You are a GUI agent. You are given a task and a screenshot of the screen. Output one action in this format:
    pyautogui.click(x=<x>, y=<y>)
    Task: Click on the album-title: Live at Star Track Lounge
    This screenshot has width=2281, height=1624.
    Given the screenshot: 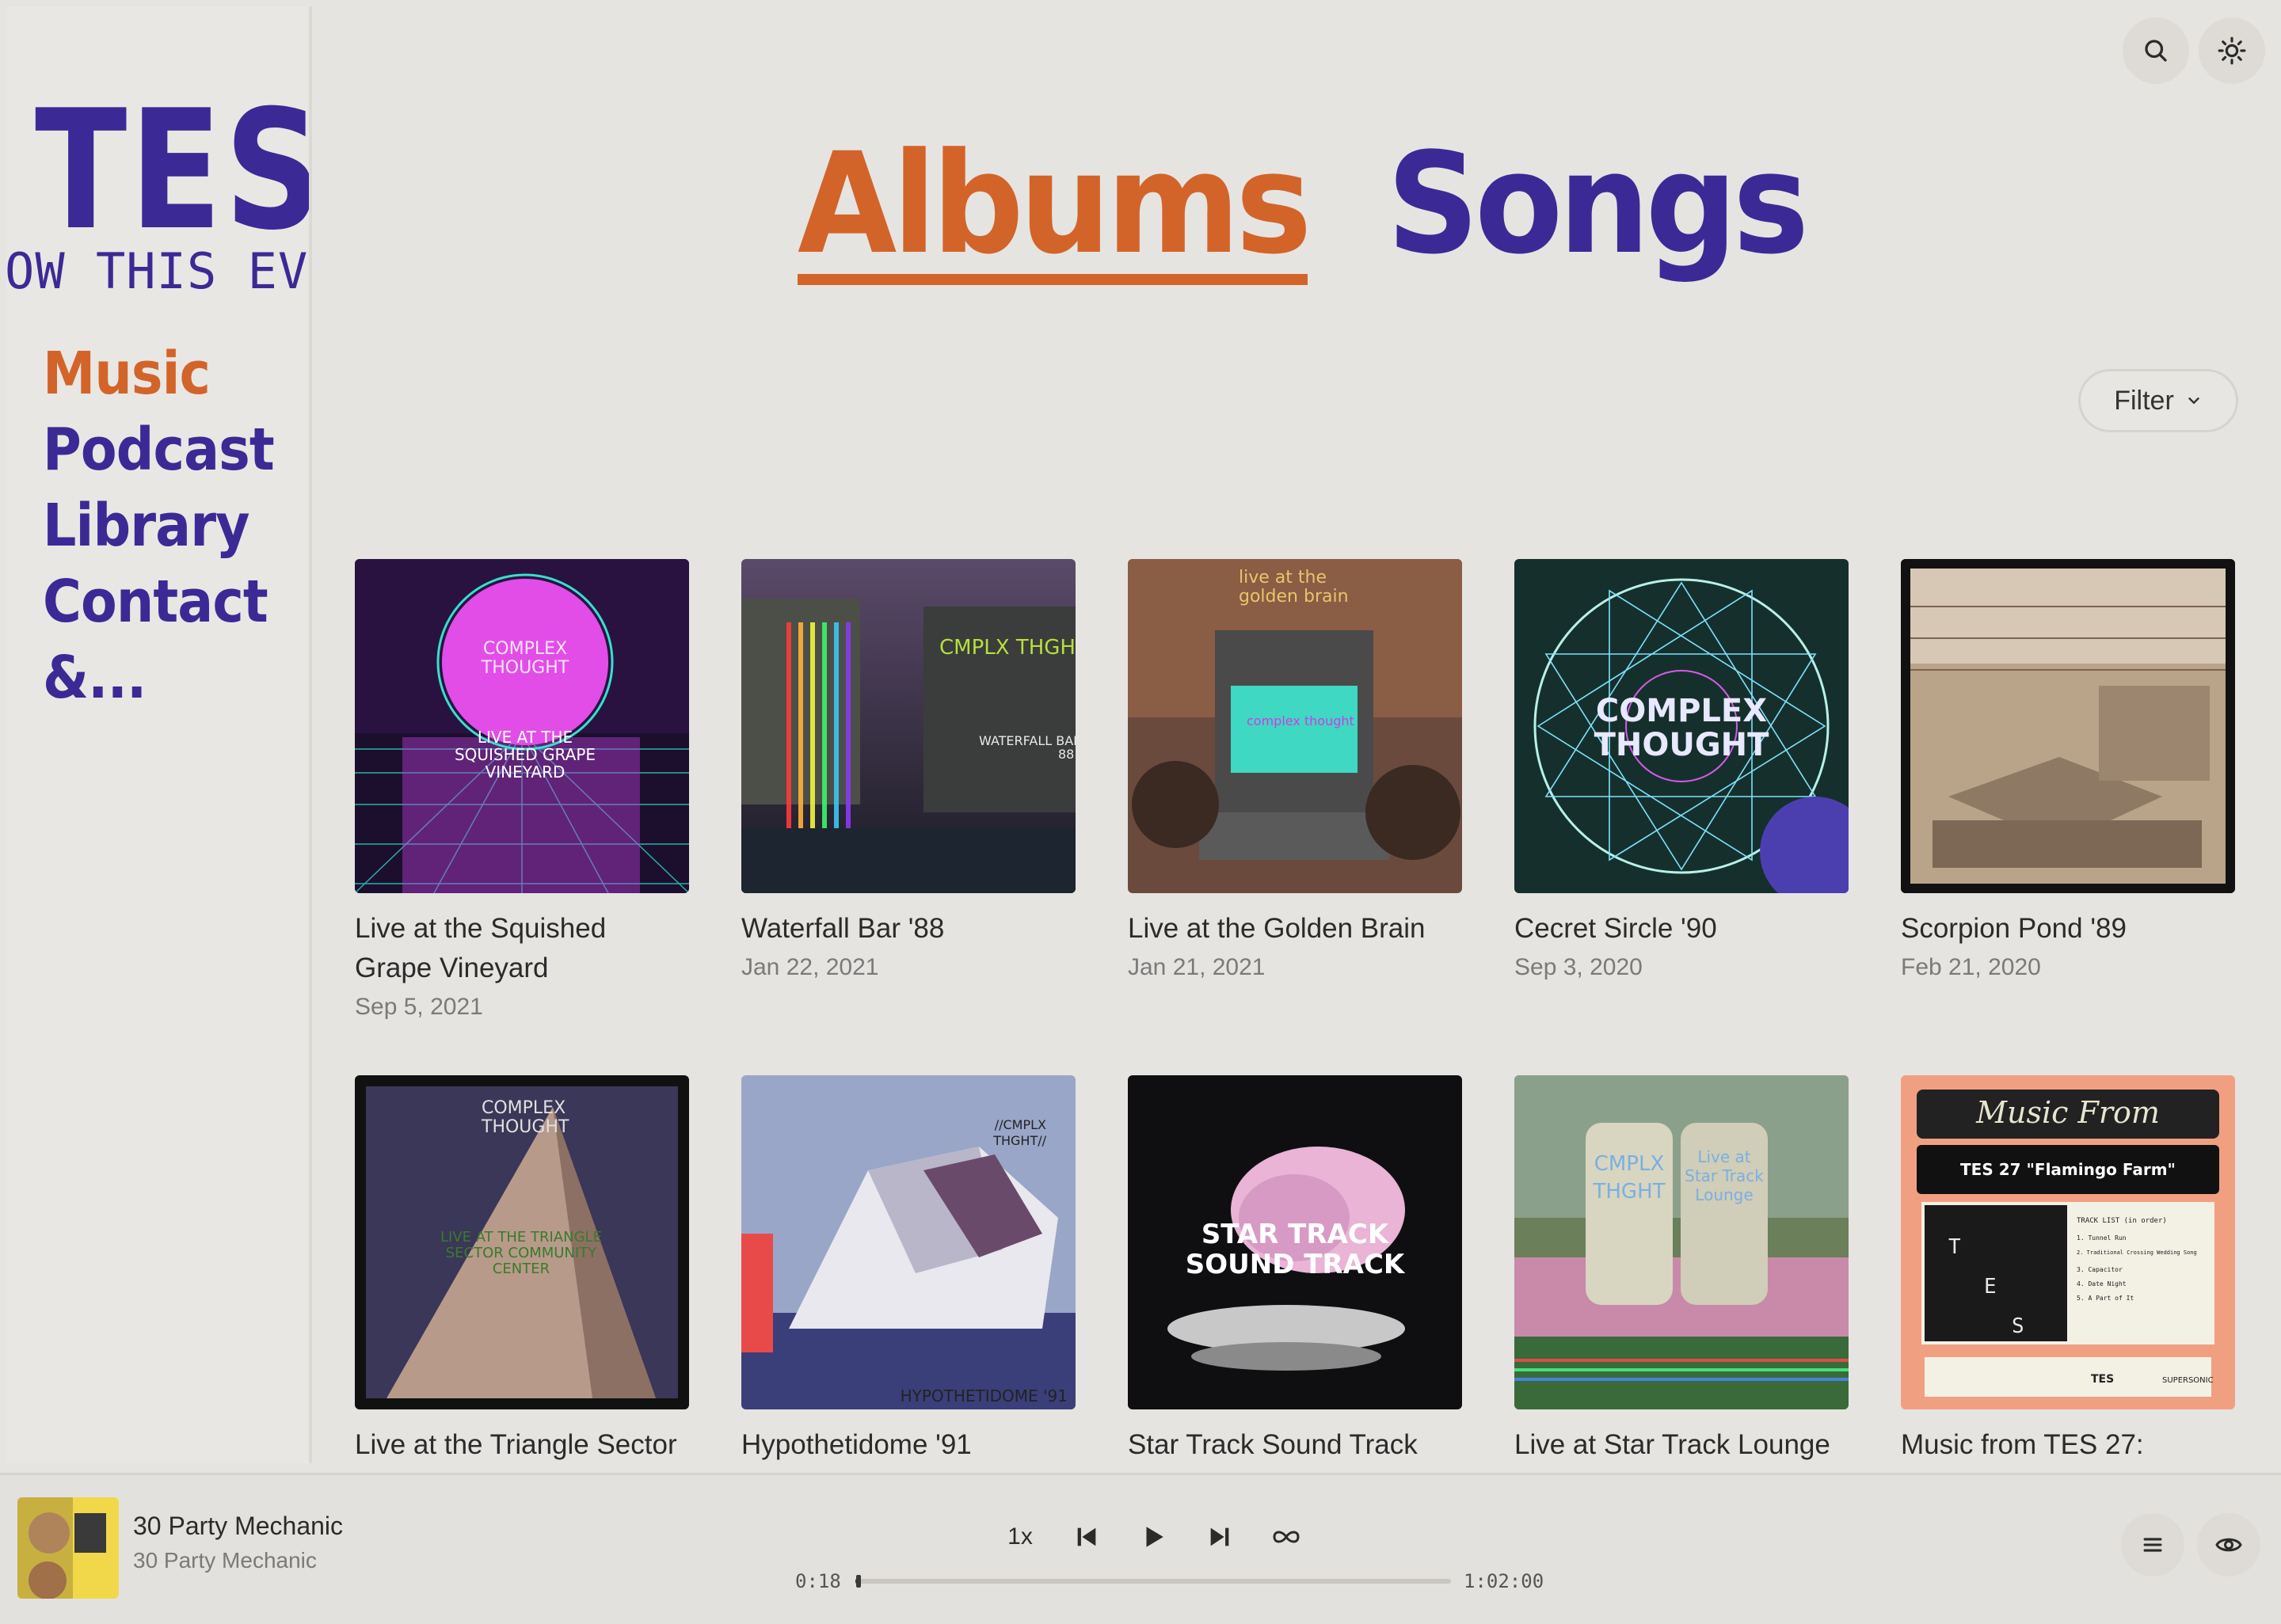 What is the action you would take?
    pyautogui.click(x=1681, y=1445)
    